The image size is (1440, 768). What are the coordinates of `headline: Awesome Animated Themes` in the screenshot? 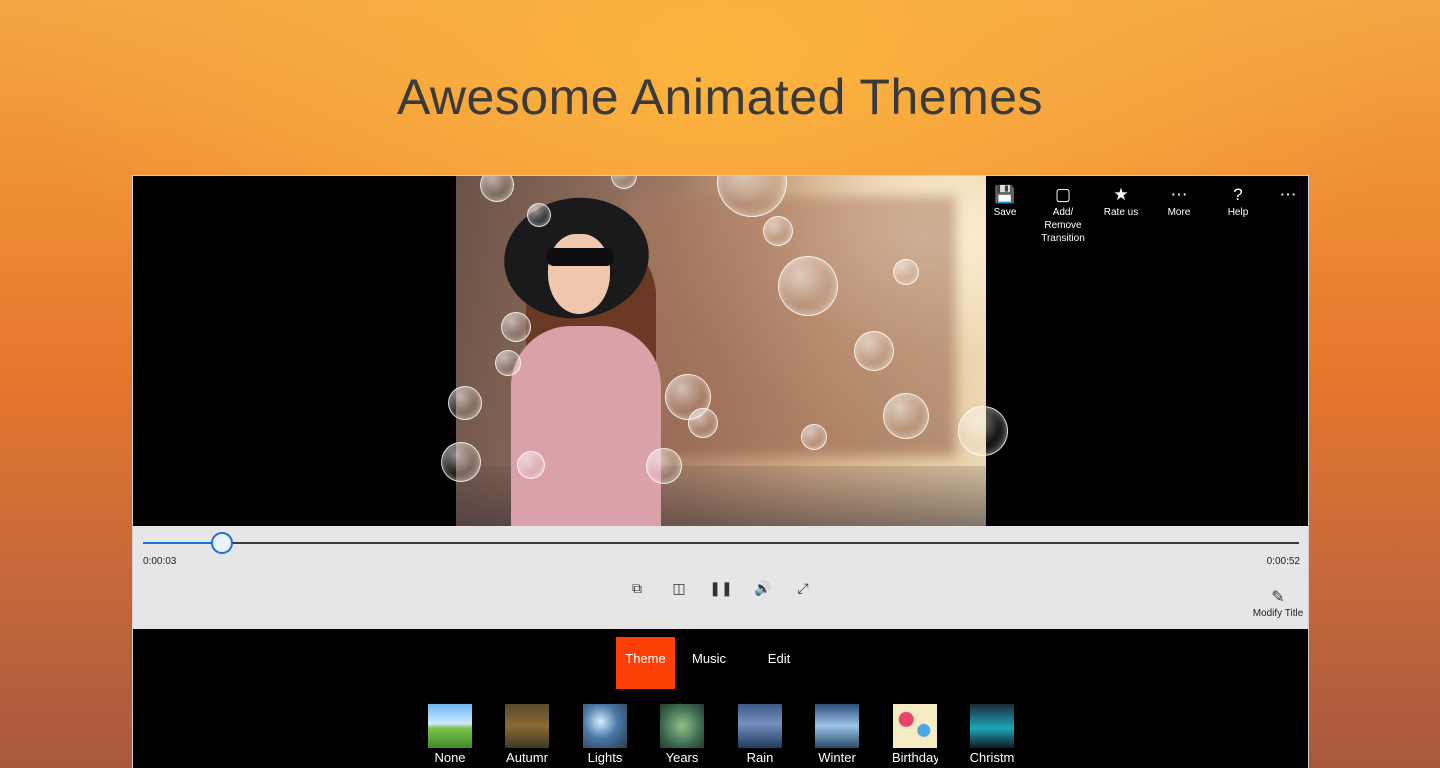 It's located at (720, 97).